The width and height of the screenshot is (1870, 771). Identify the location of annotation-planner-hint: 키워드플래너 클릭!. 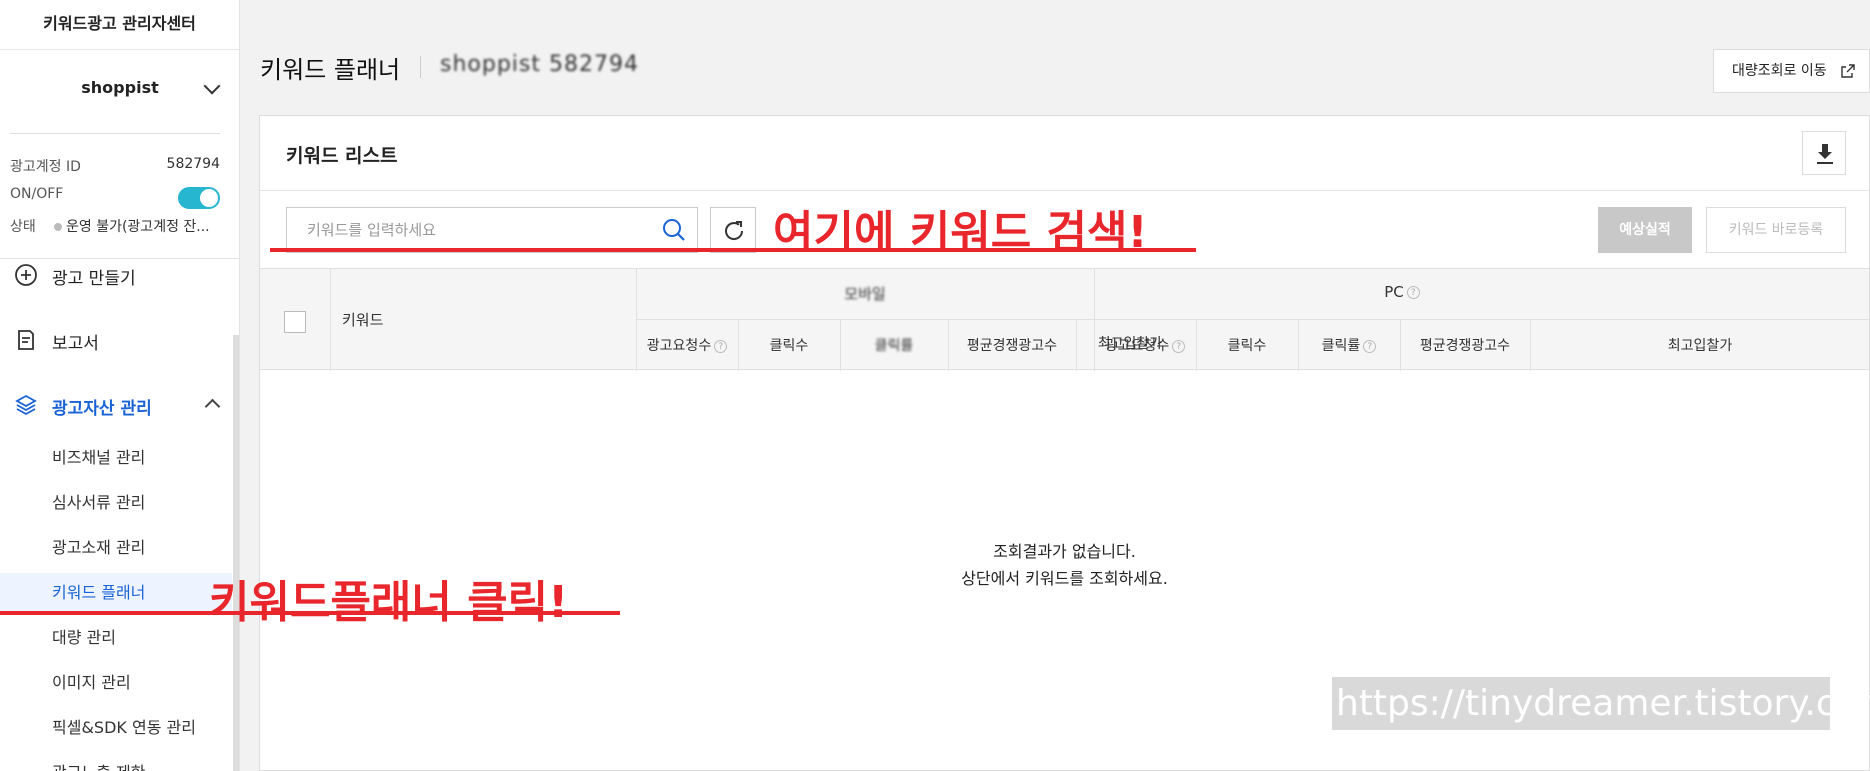
(389, 602).